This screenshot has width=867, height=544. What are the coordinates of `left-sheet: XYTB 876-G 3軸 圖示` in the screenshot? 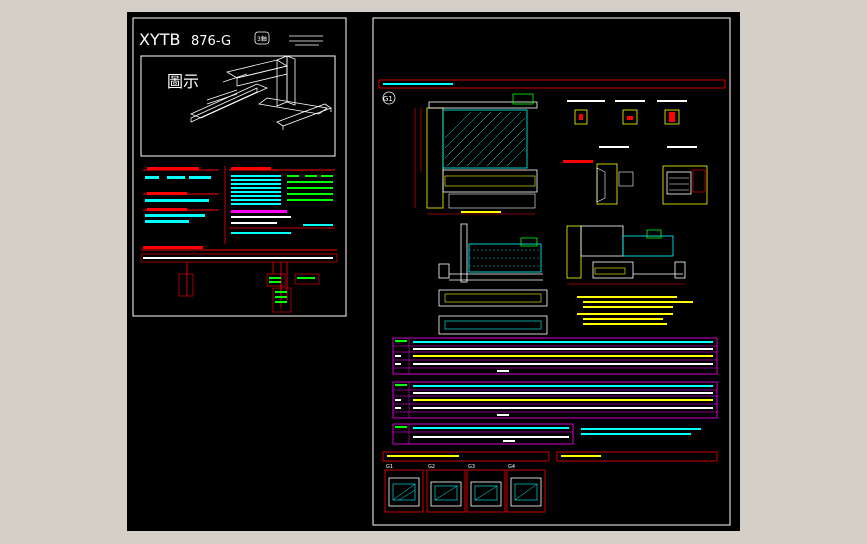 It's located at (239, 167).